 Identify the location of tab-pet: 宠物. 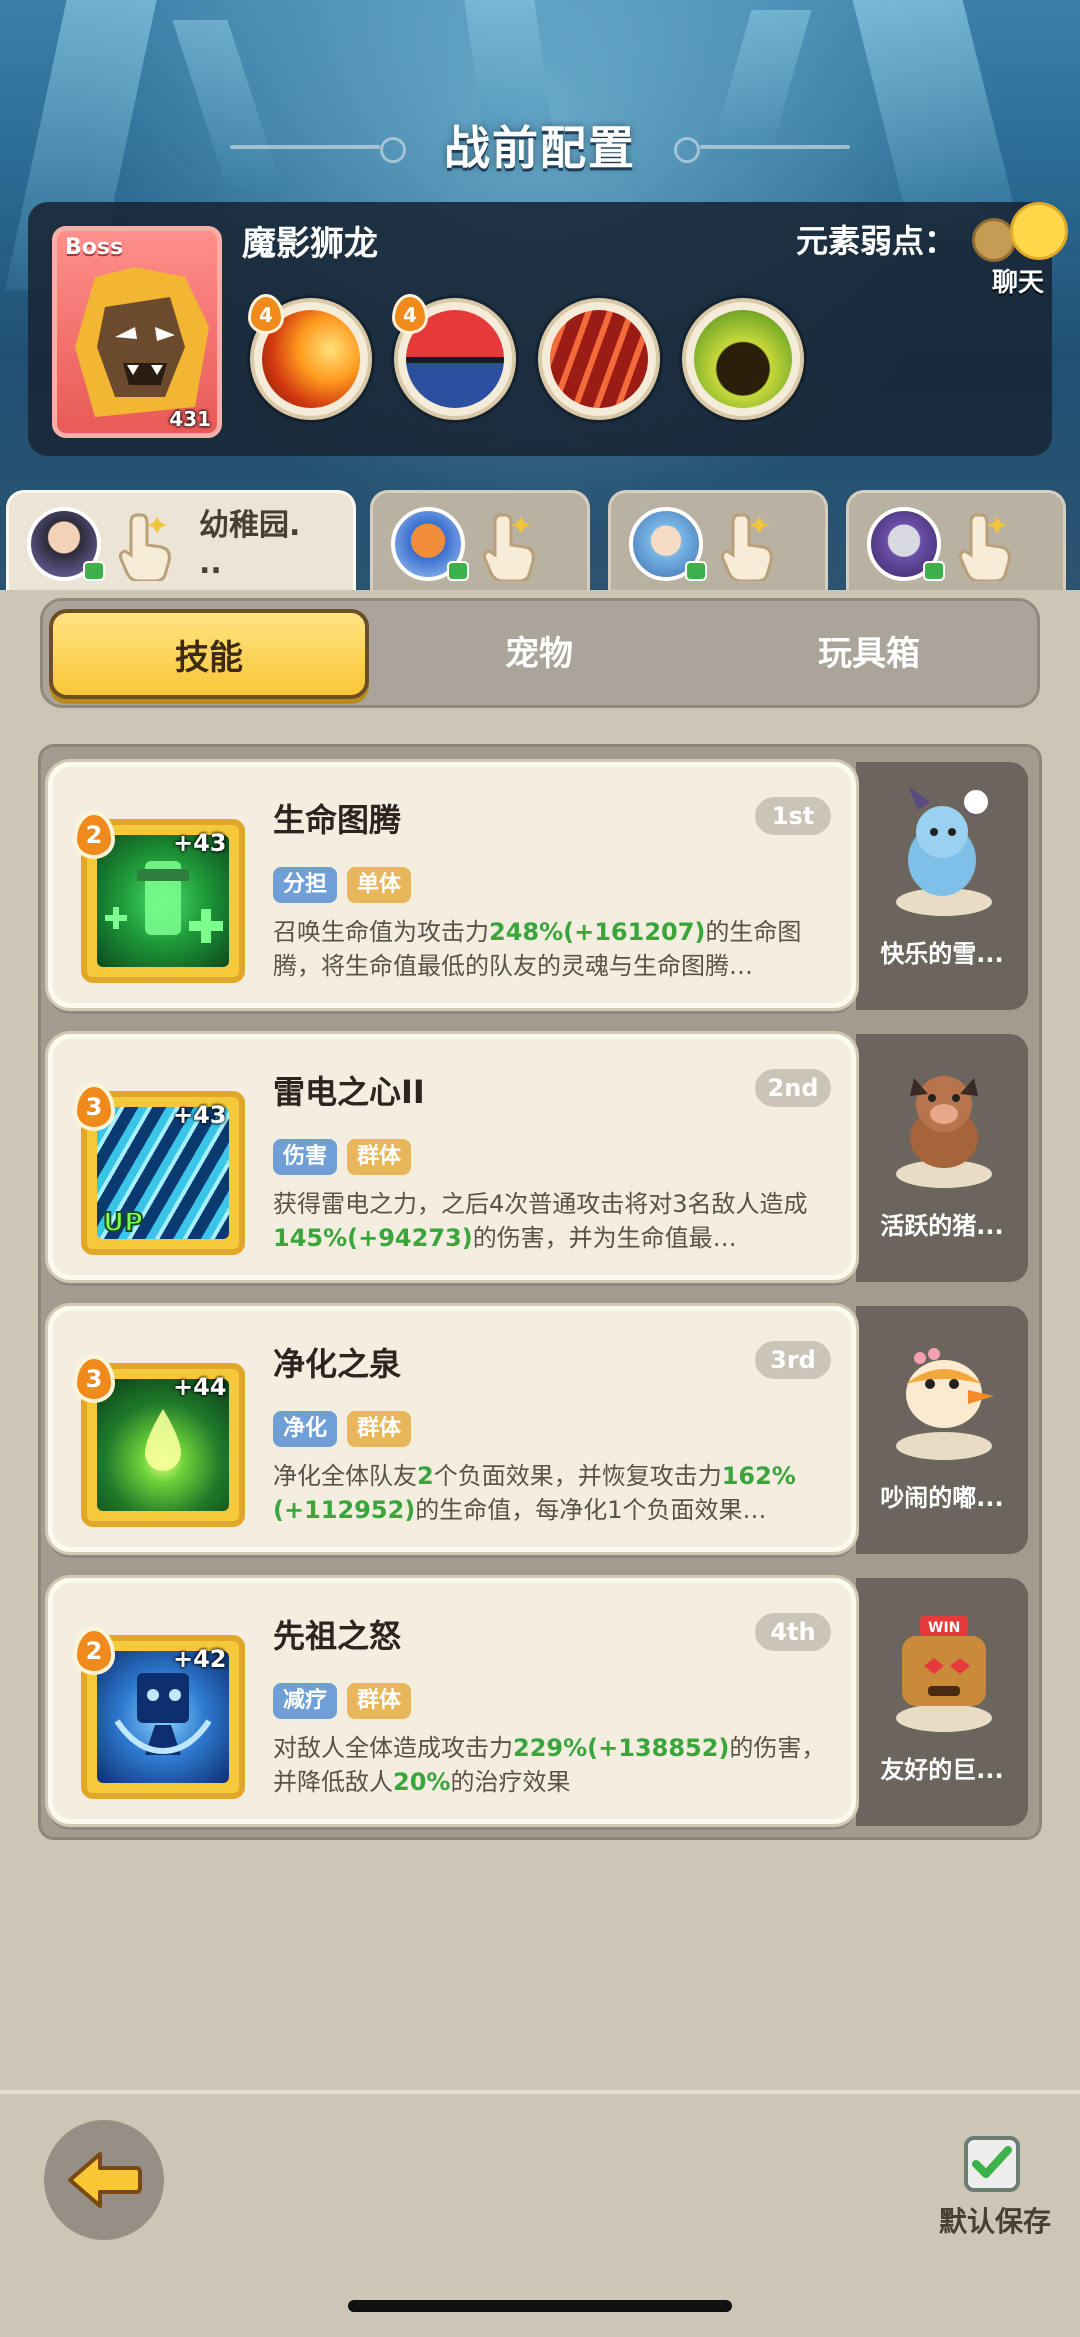
(539, 654).